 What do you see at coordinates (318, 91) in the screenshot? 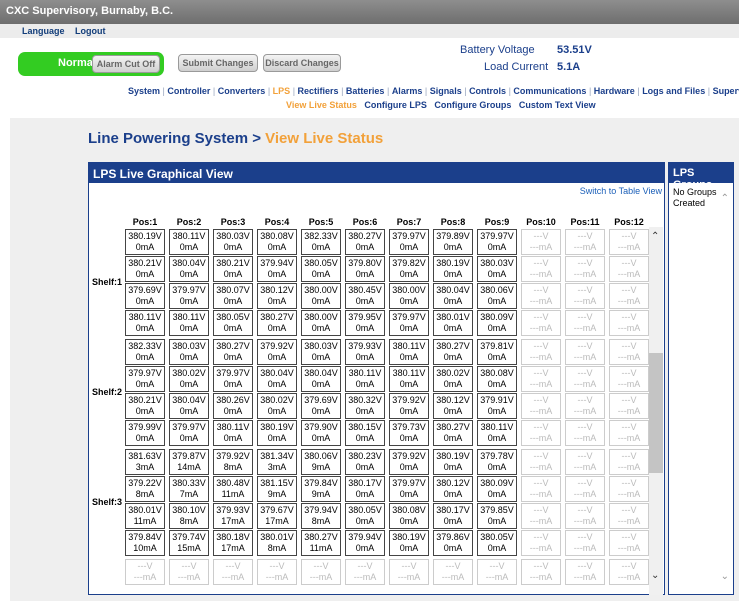
I see `nav-rectifiers: Rectifiers` at bounding box center [318, 91].